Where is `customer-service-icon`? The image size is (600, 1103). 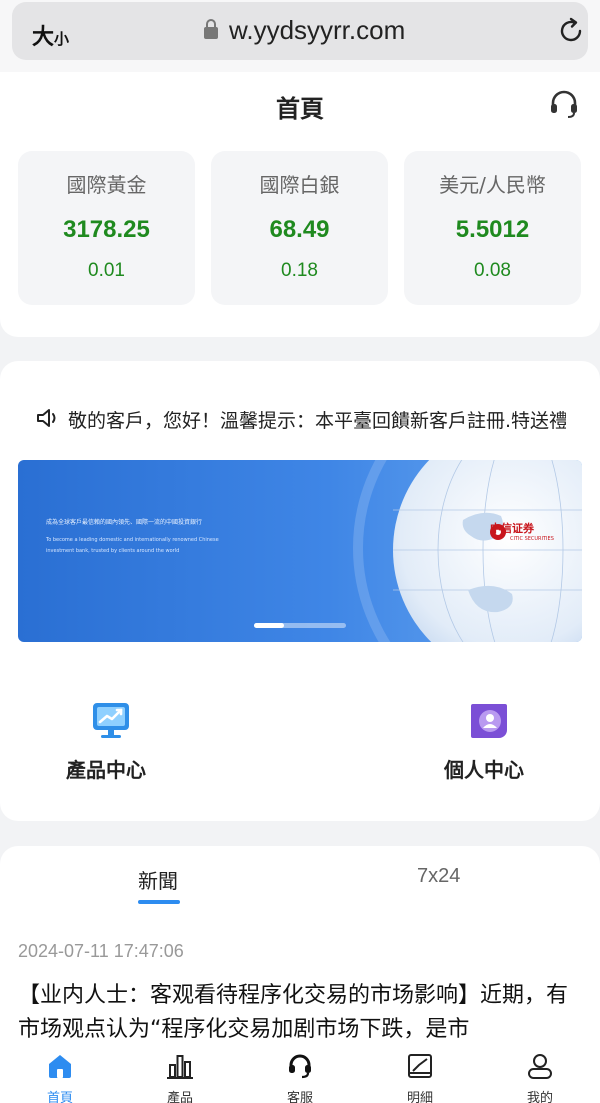
customer-service-icon is located at coordinates (564, 104).